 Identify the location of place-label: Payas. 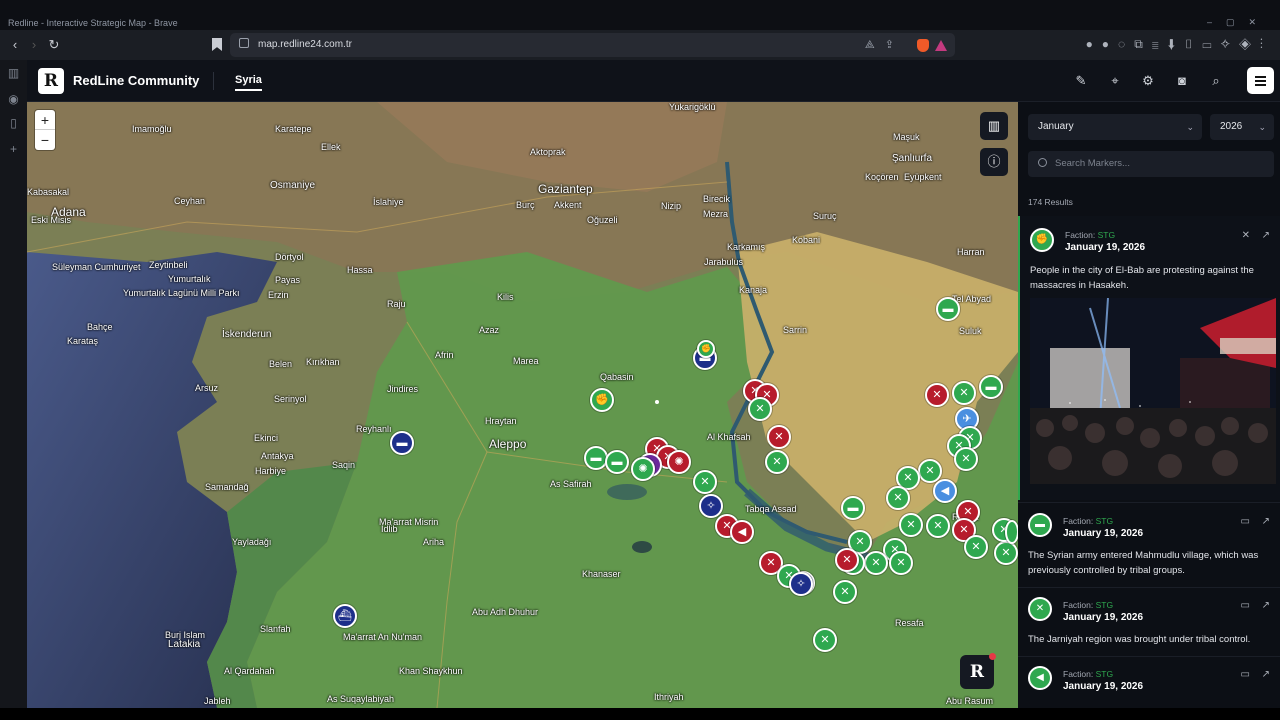
(288, 280).